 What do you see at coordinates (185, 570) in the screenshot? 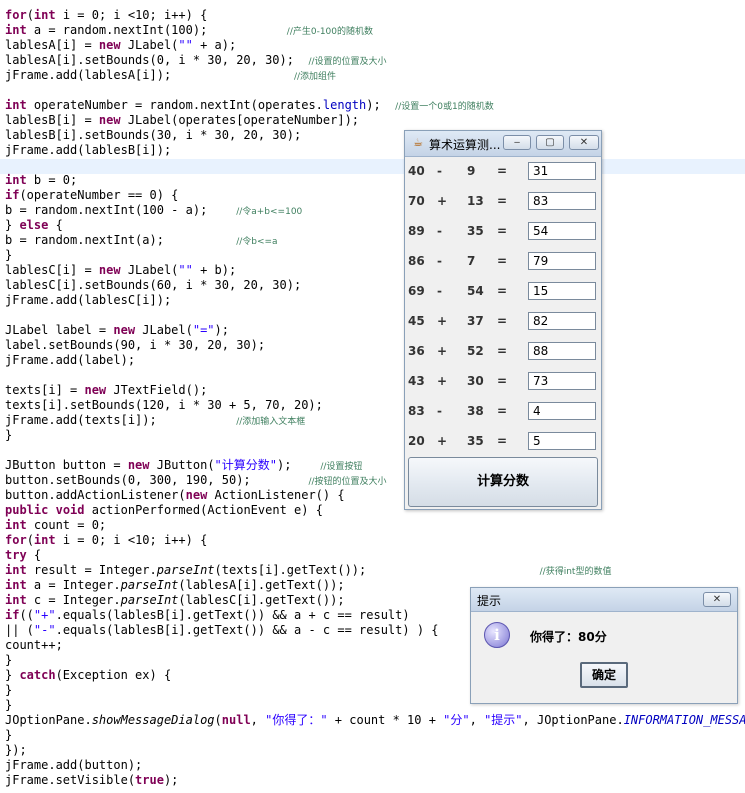
I see `code-token: parseInt` at bounding box center [185, 570].